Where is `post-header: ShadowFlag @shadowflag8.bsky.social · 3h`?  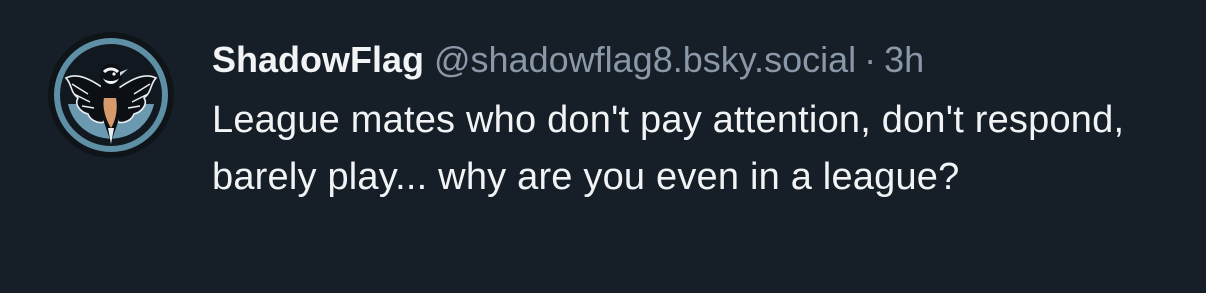
post-header: ShadowFlag @shadowflag8.bsky.social · 3h is located at coordinates (692, 60).